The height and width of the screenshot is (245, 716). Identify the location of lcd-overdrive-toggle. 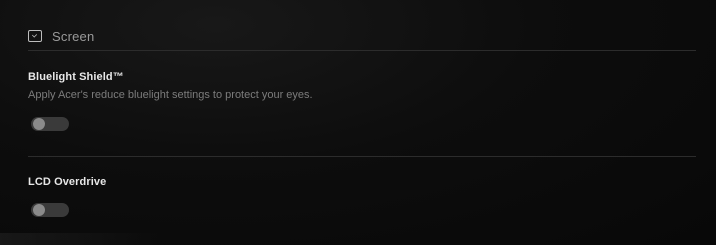
(50, 210).